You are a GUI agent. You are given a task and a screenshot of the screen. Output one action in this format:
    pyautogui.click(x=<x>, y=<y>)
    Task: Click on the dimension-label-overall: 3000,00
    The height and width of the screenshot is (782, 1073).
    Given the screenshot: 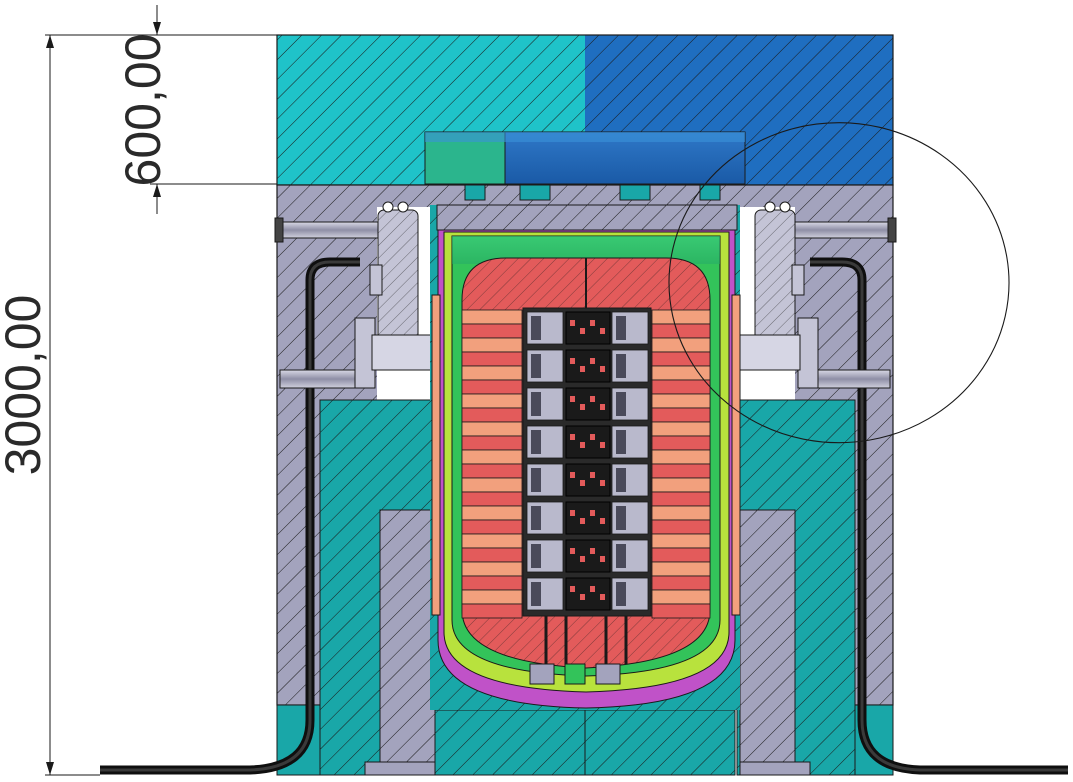 What is the action you would take?
    pyautogui.click(x=25, y=385)
    